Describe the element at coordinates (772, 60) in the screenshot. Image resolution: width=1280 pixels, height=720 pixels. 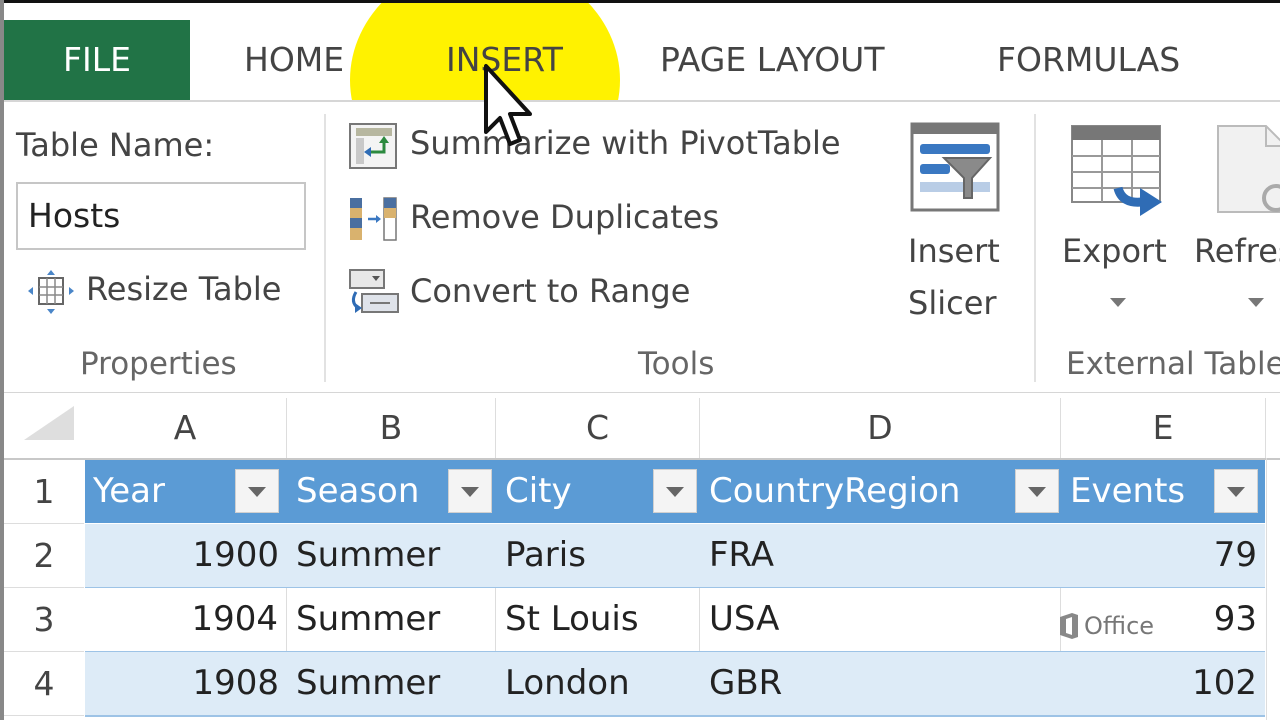
I see `tab-page-layout: PAGE LAYOUT` at that location.